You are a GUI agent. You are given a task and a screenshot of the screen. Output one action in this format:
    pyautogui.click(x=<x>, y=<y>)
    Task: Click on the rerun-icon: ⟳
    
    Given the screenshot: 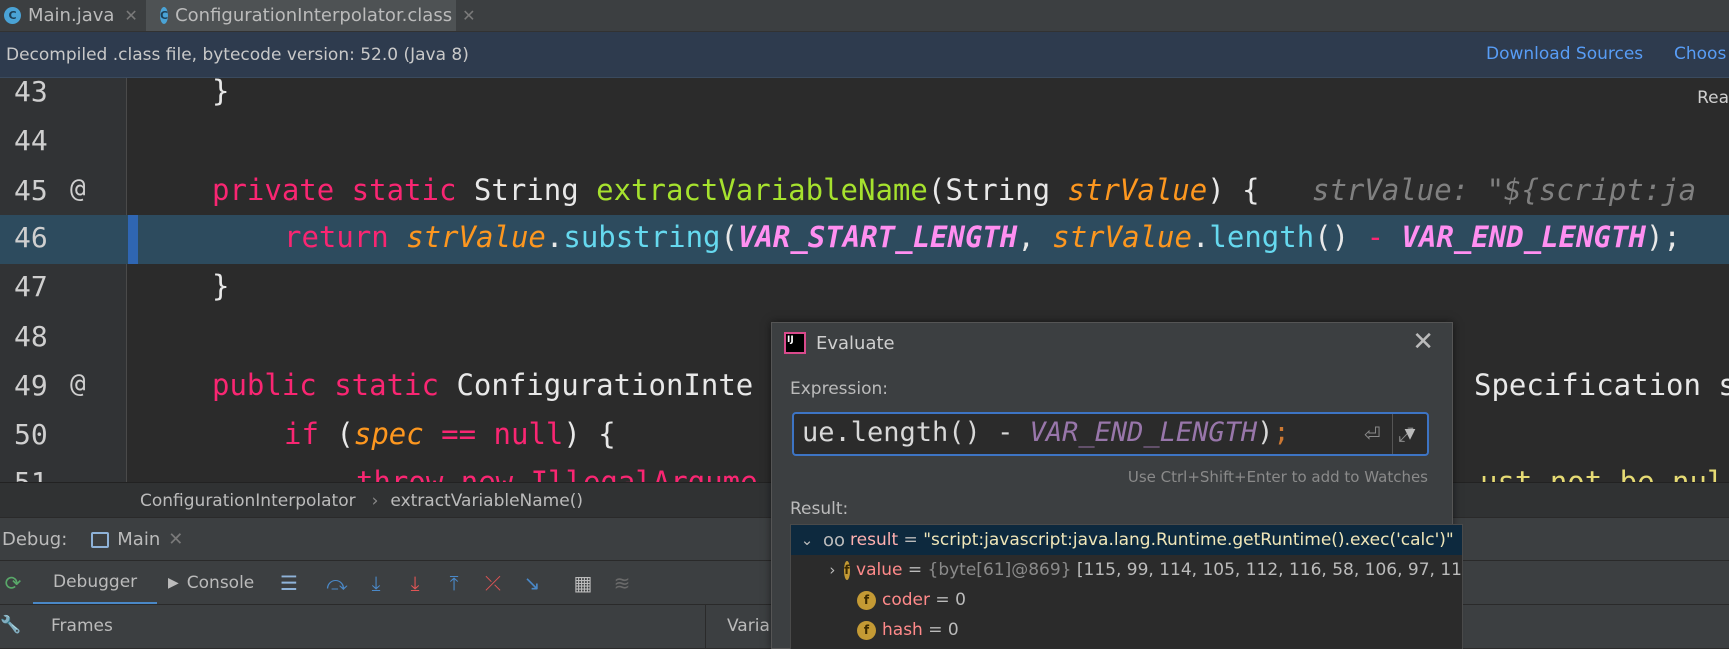 What is the action you would take?
    pyautogui.click(x=13, y=583)
    